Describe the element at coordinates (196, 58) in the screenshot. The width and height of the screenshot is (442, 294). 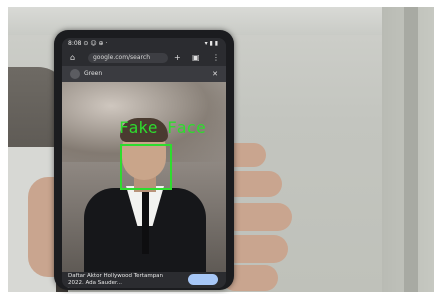
I see `tabs-icon: ▣` at that location.